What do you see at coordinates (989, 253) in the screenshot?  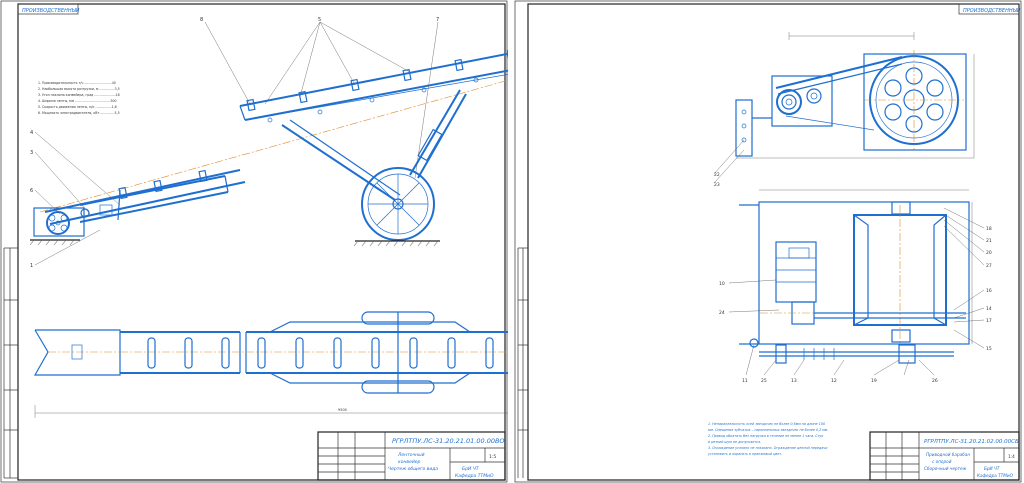 I see `callout-label: 20` at bounding box center [989, 253].